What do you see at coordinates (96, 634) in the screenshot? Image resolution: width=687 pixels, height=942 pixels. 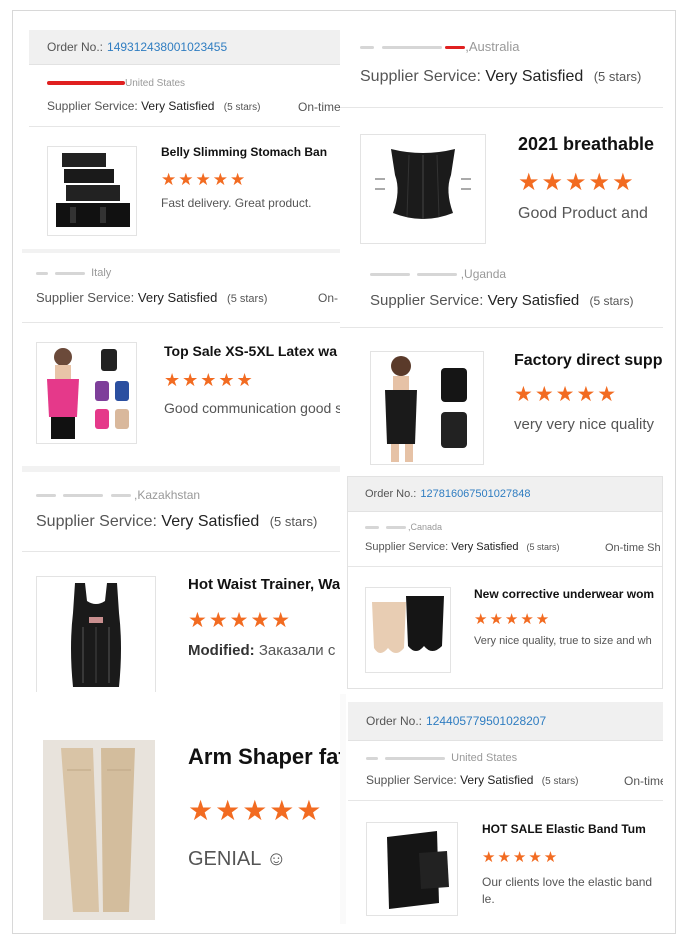 I see `product-image-hot-waist-trainer` at bounding box center [96, 634].